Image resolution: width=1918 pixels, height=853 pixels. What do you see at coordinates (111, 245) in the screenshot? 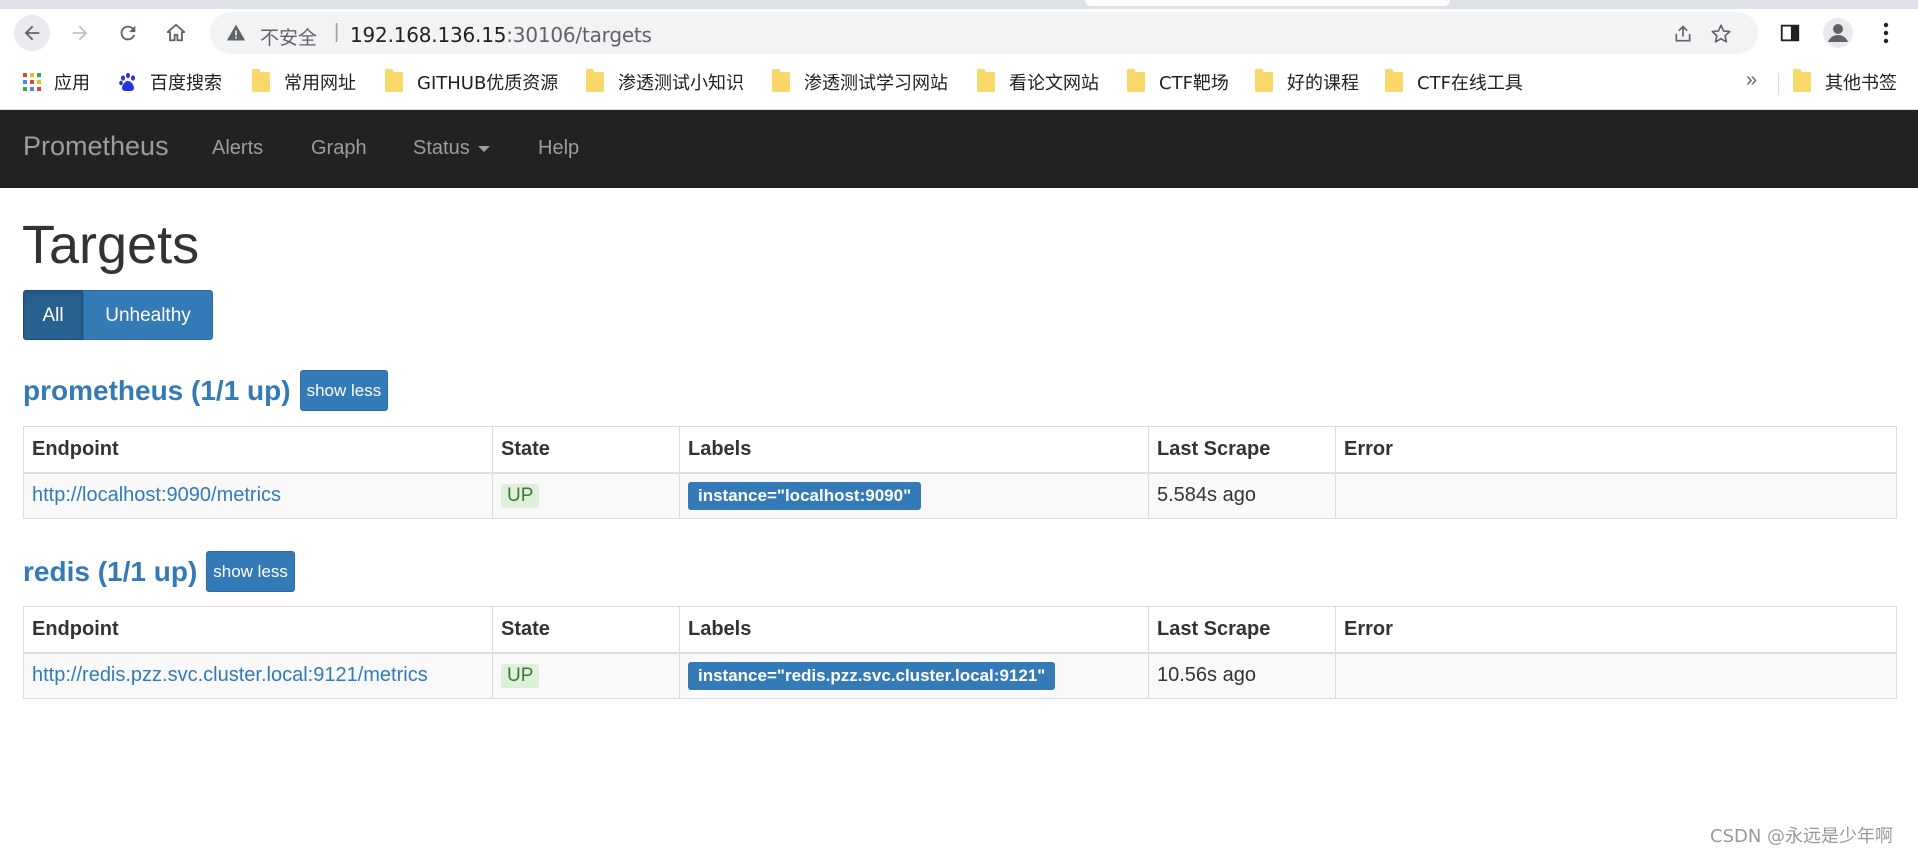
I see `page-title: Targets` at bounding box center [111, 245].